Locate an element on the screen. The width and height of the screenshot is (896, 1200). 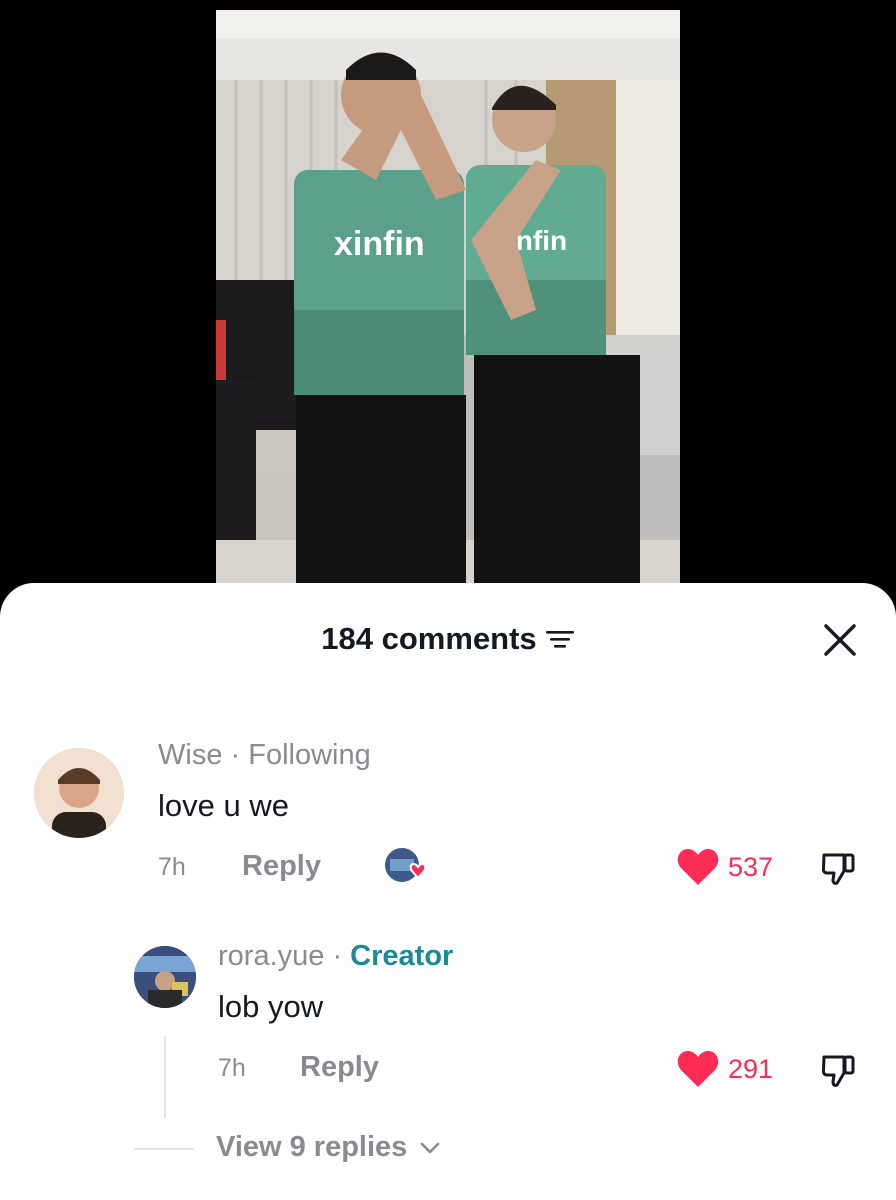
view-replies-label: View 9 replies is located at coordinates (312, 1147).